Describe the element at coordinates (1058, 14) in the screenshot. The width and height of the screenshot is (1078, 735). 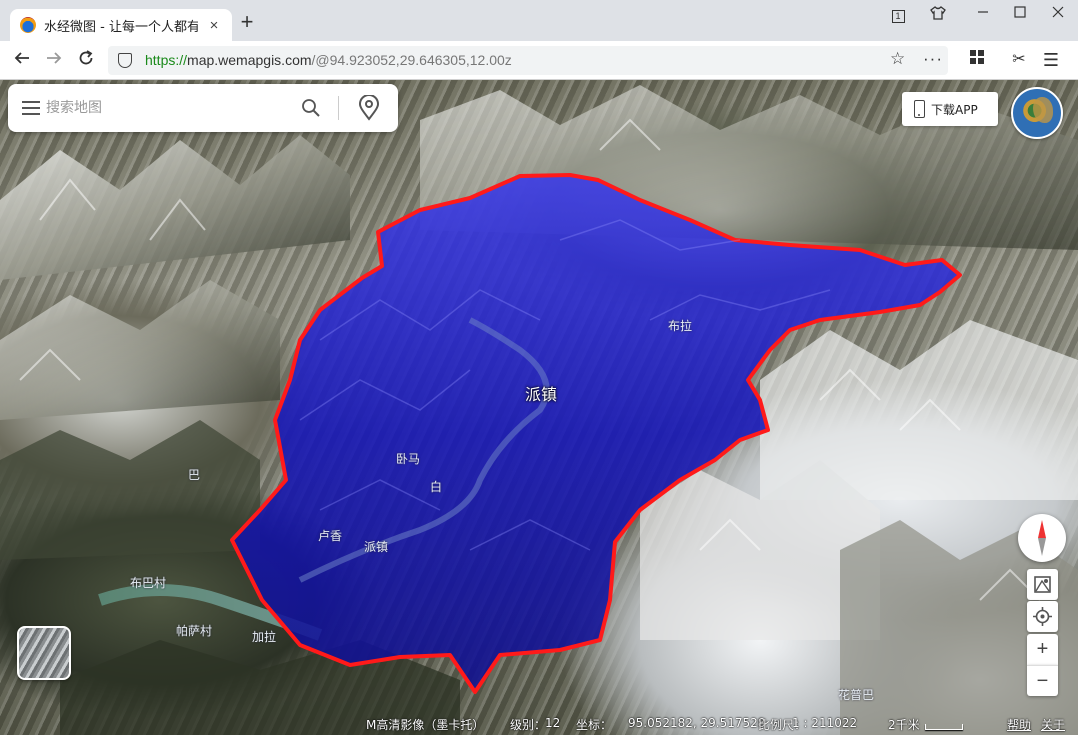
I see `close-icon` at that location.